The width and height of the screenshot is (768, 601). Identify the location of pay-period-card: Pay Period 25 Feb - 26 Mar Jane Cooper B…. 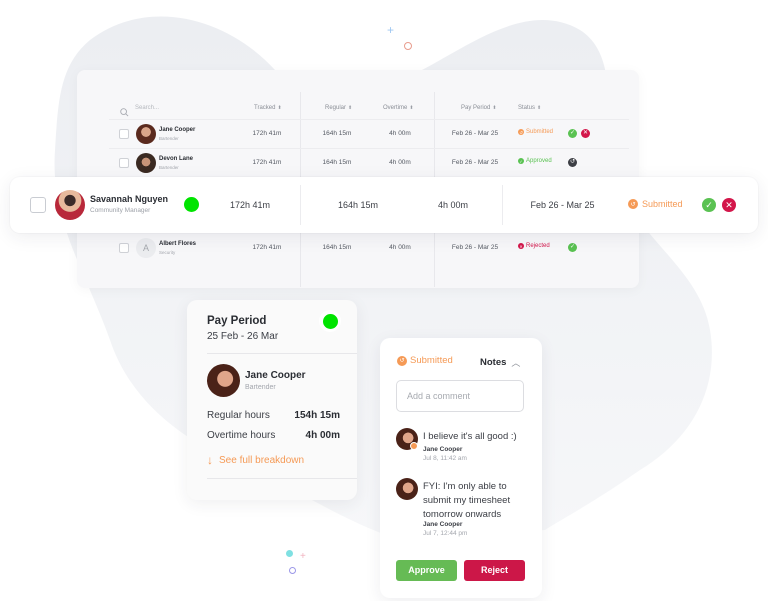
(272, 400).